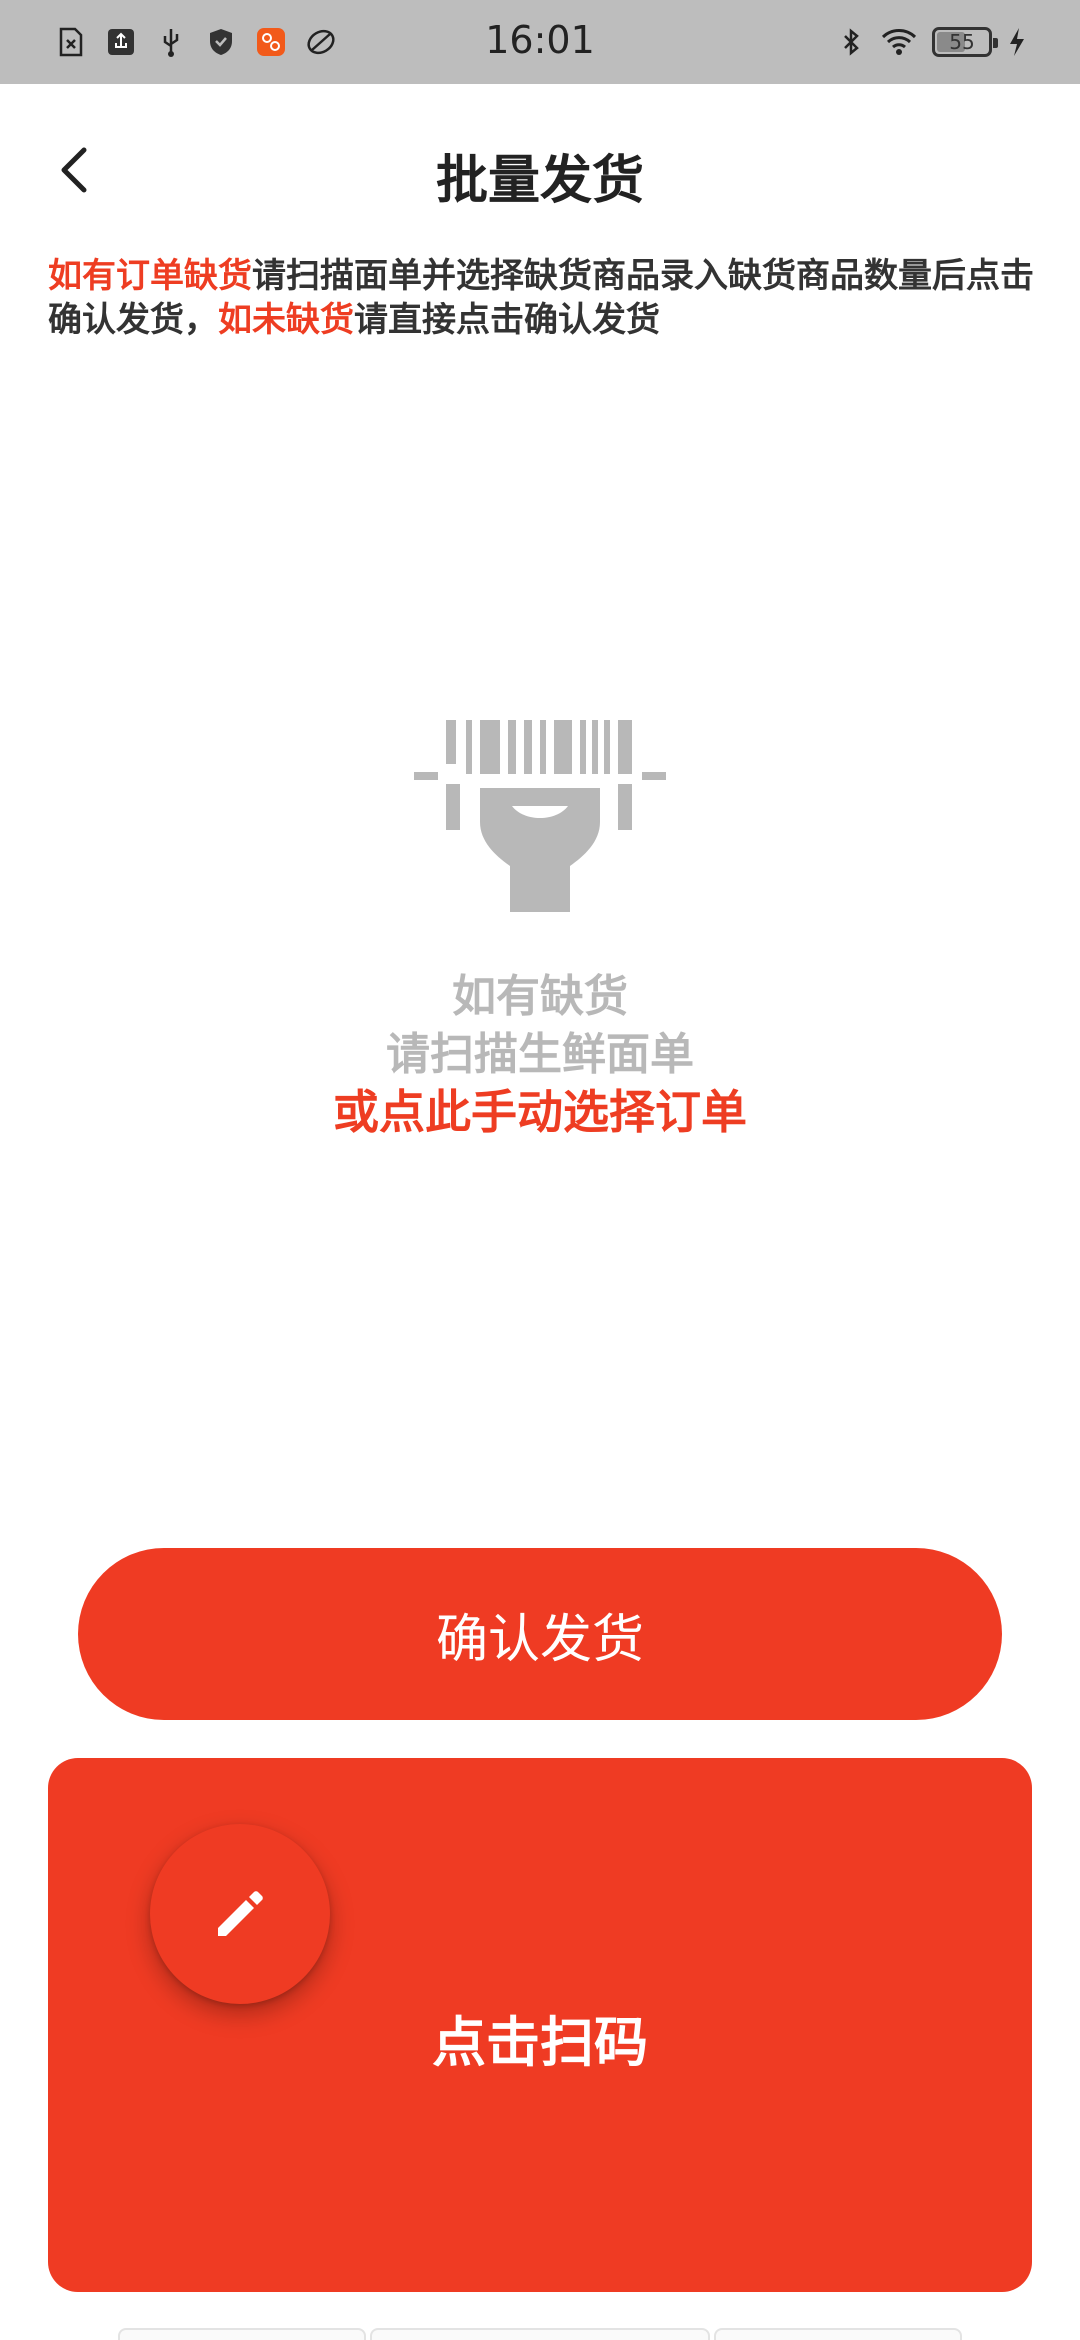 The width and height of the screenshot is (1080, 2340). Describe the element at coordinates (540, 1634) in the screenshot. I see `confirm-shipment-button: 确认发货` at that location.